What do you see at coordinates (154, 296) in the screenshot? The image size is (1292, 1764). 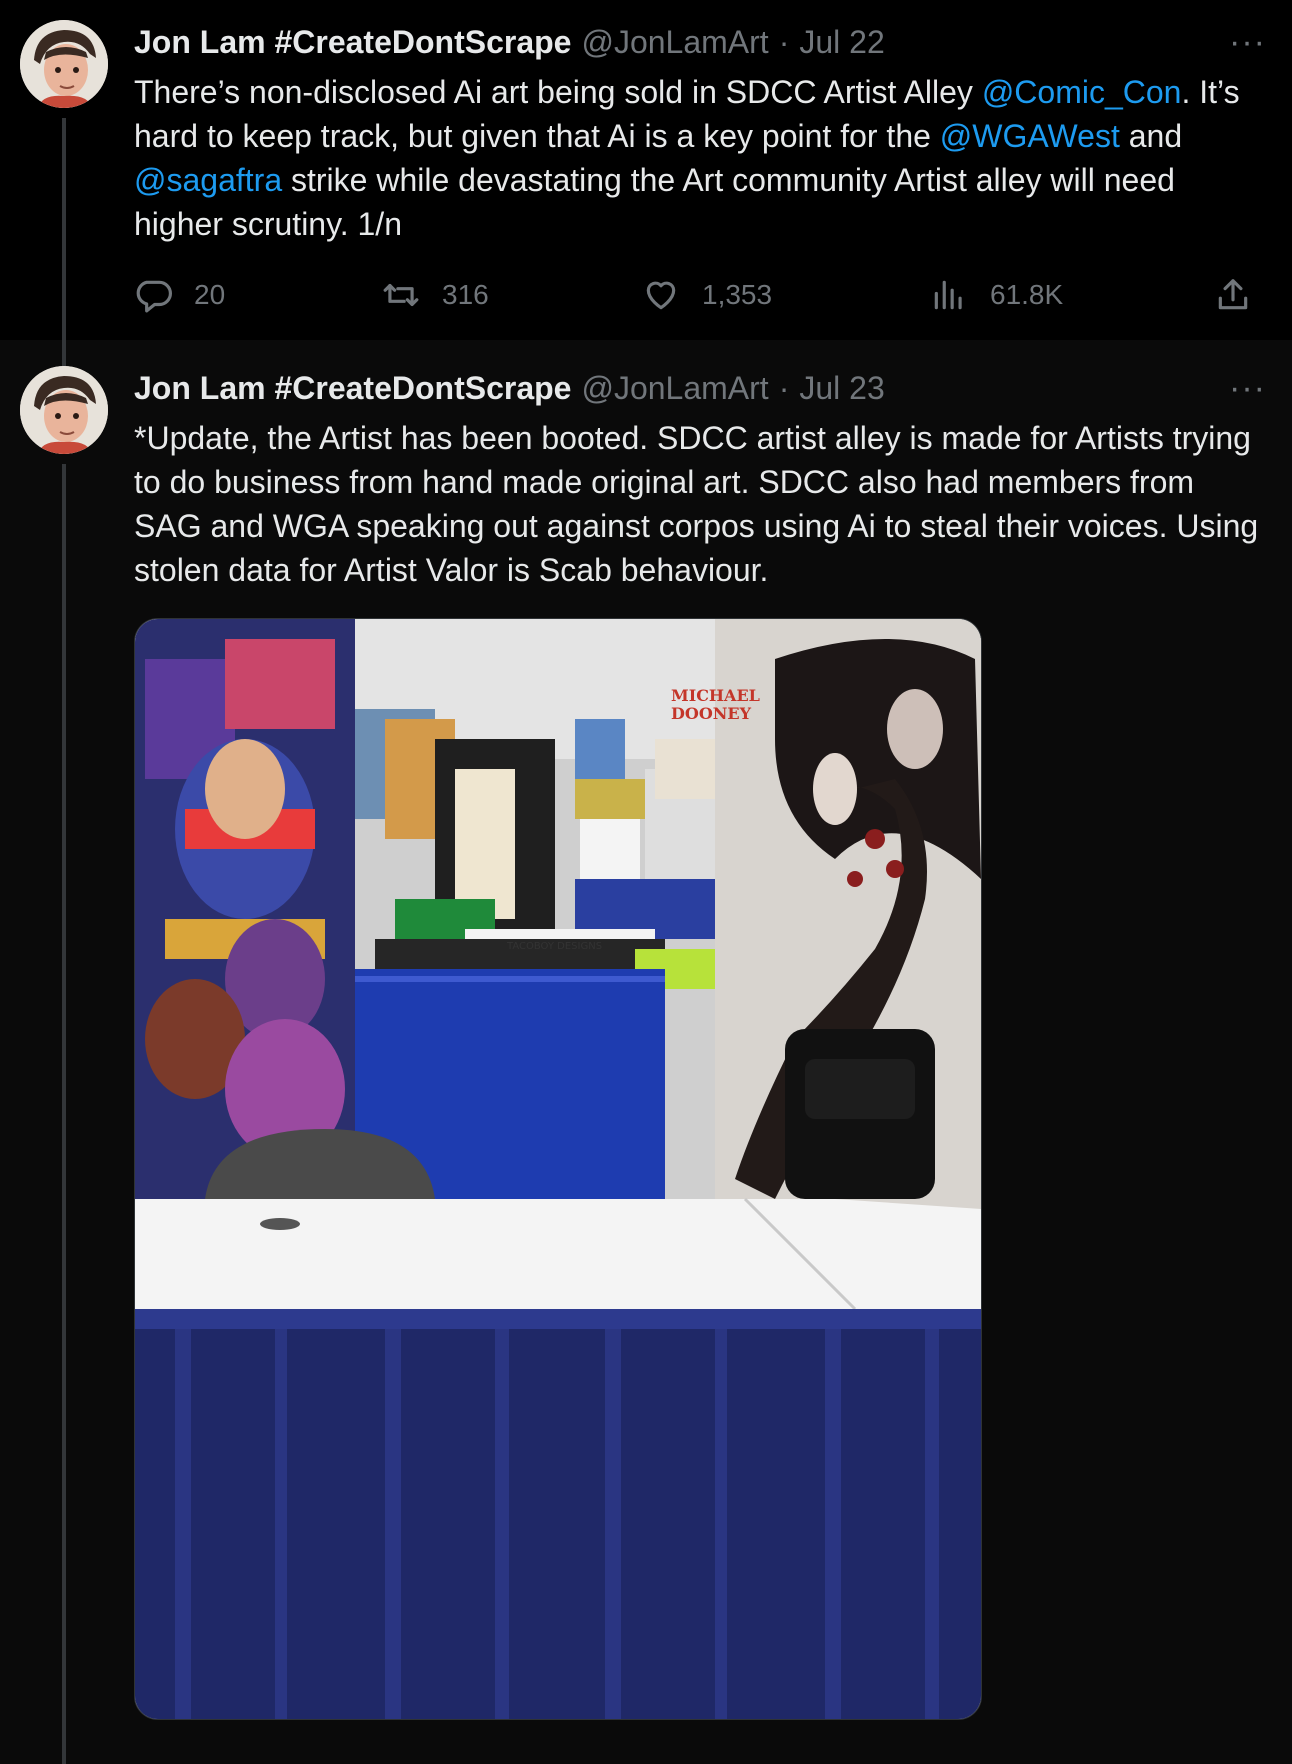 I see `reply-icon` at bounding box center [154, 296].